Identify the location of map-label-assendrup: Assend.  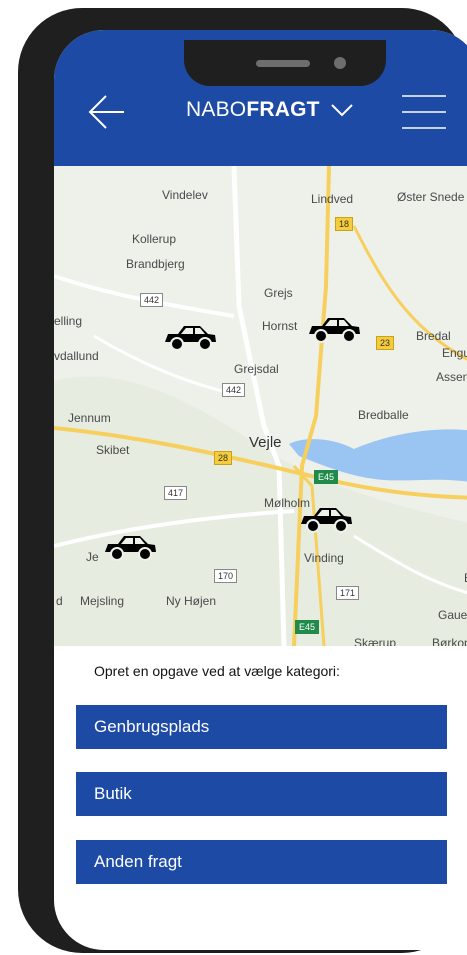
(451, 377).